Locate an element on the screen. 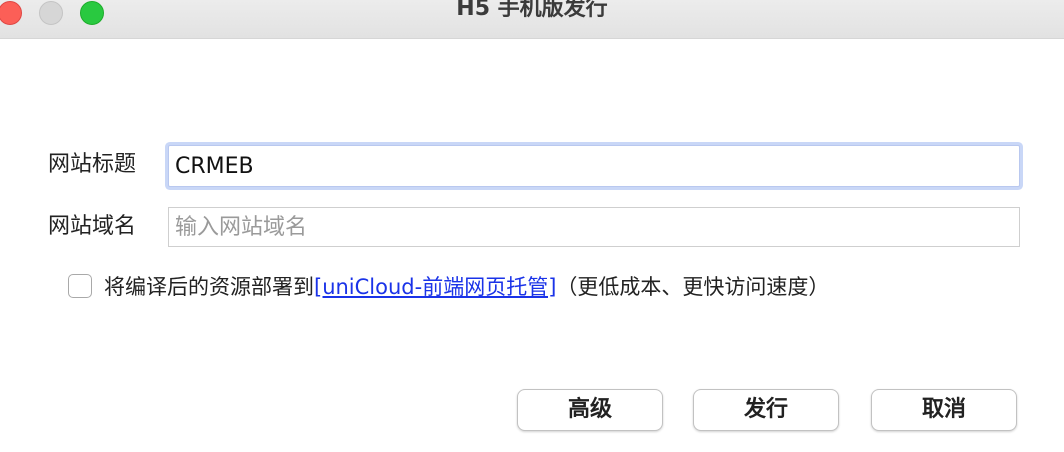  cancel-button: 取消 is located at coordinates (944, 410).